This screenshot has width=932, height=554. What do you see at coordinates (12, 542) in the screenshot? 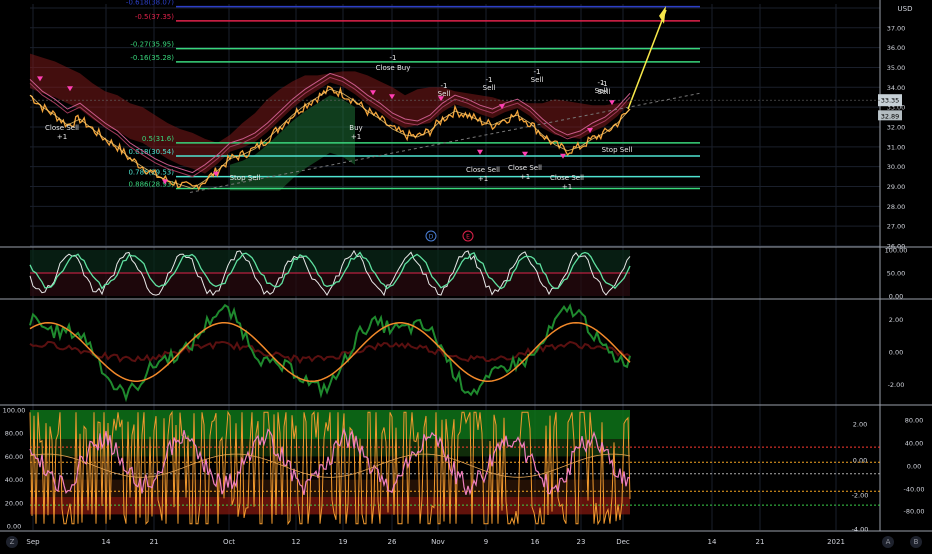
I see `timezone-button: Z` at bounding box center [12, 542].